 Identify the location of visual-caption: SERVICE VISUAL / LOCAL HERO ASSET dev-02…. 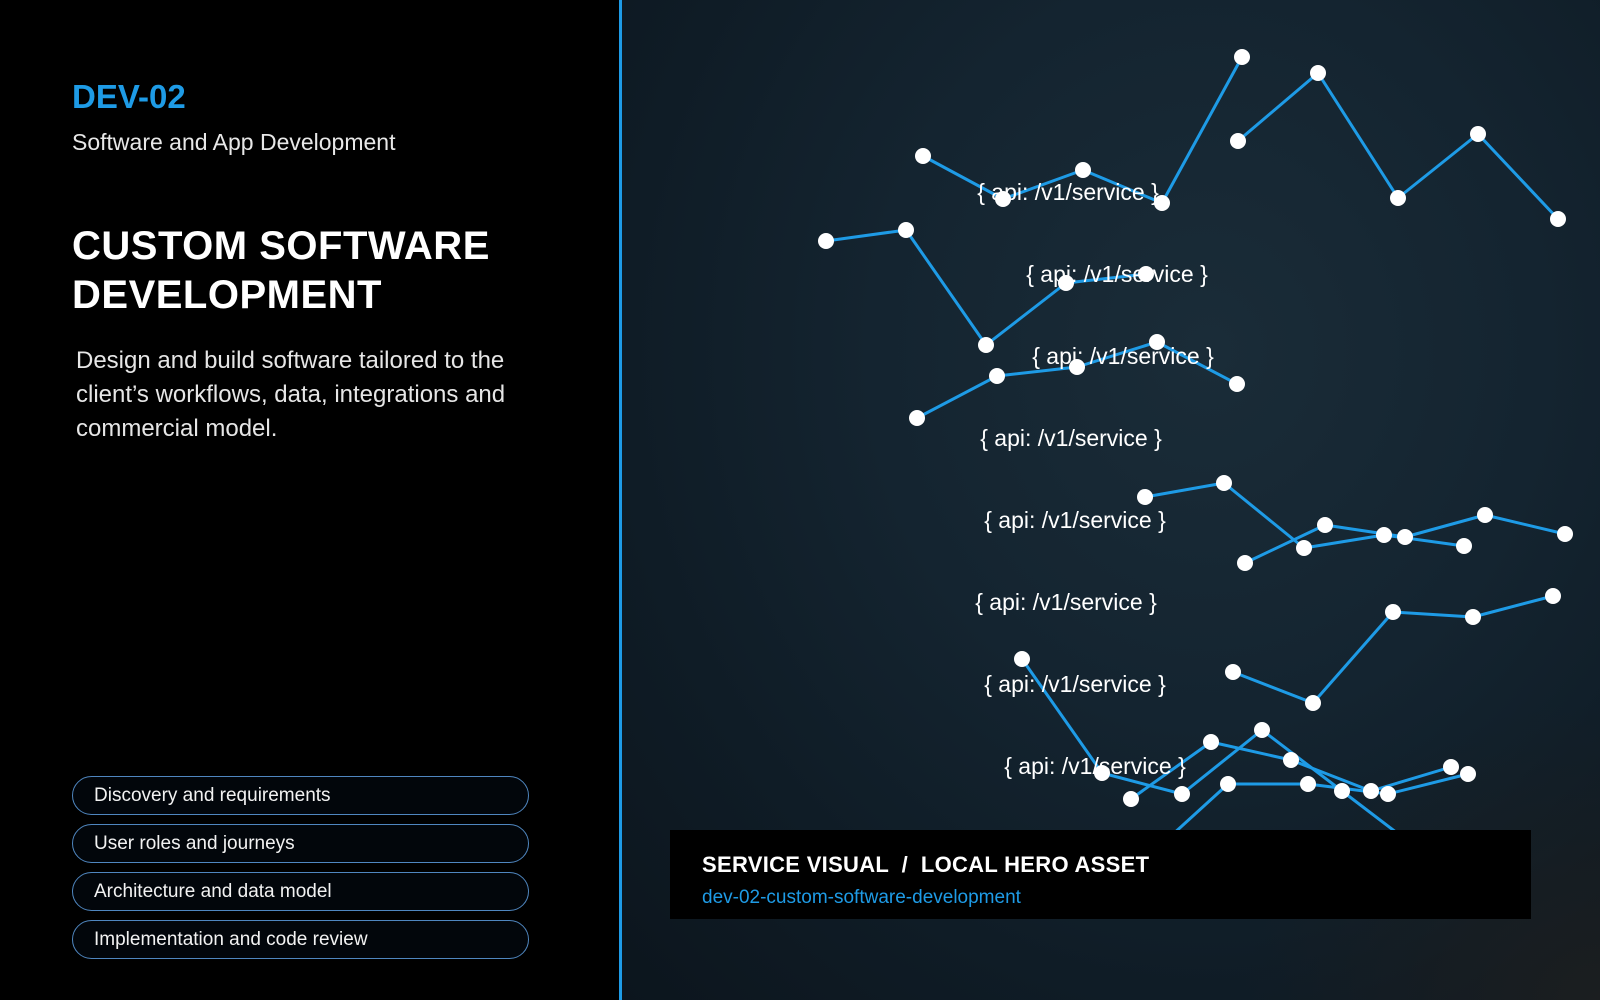
(1100, 874).